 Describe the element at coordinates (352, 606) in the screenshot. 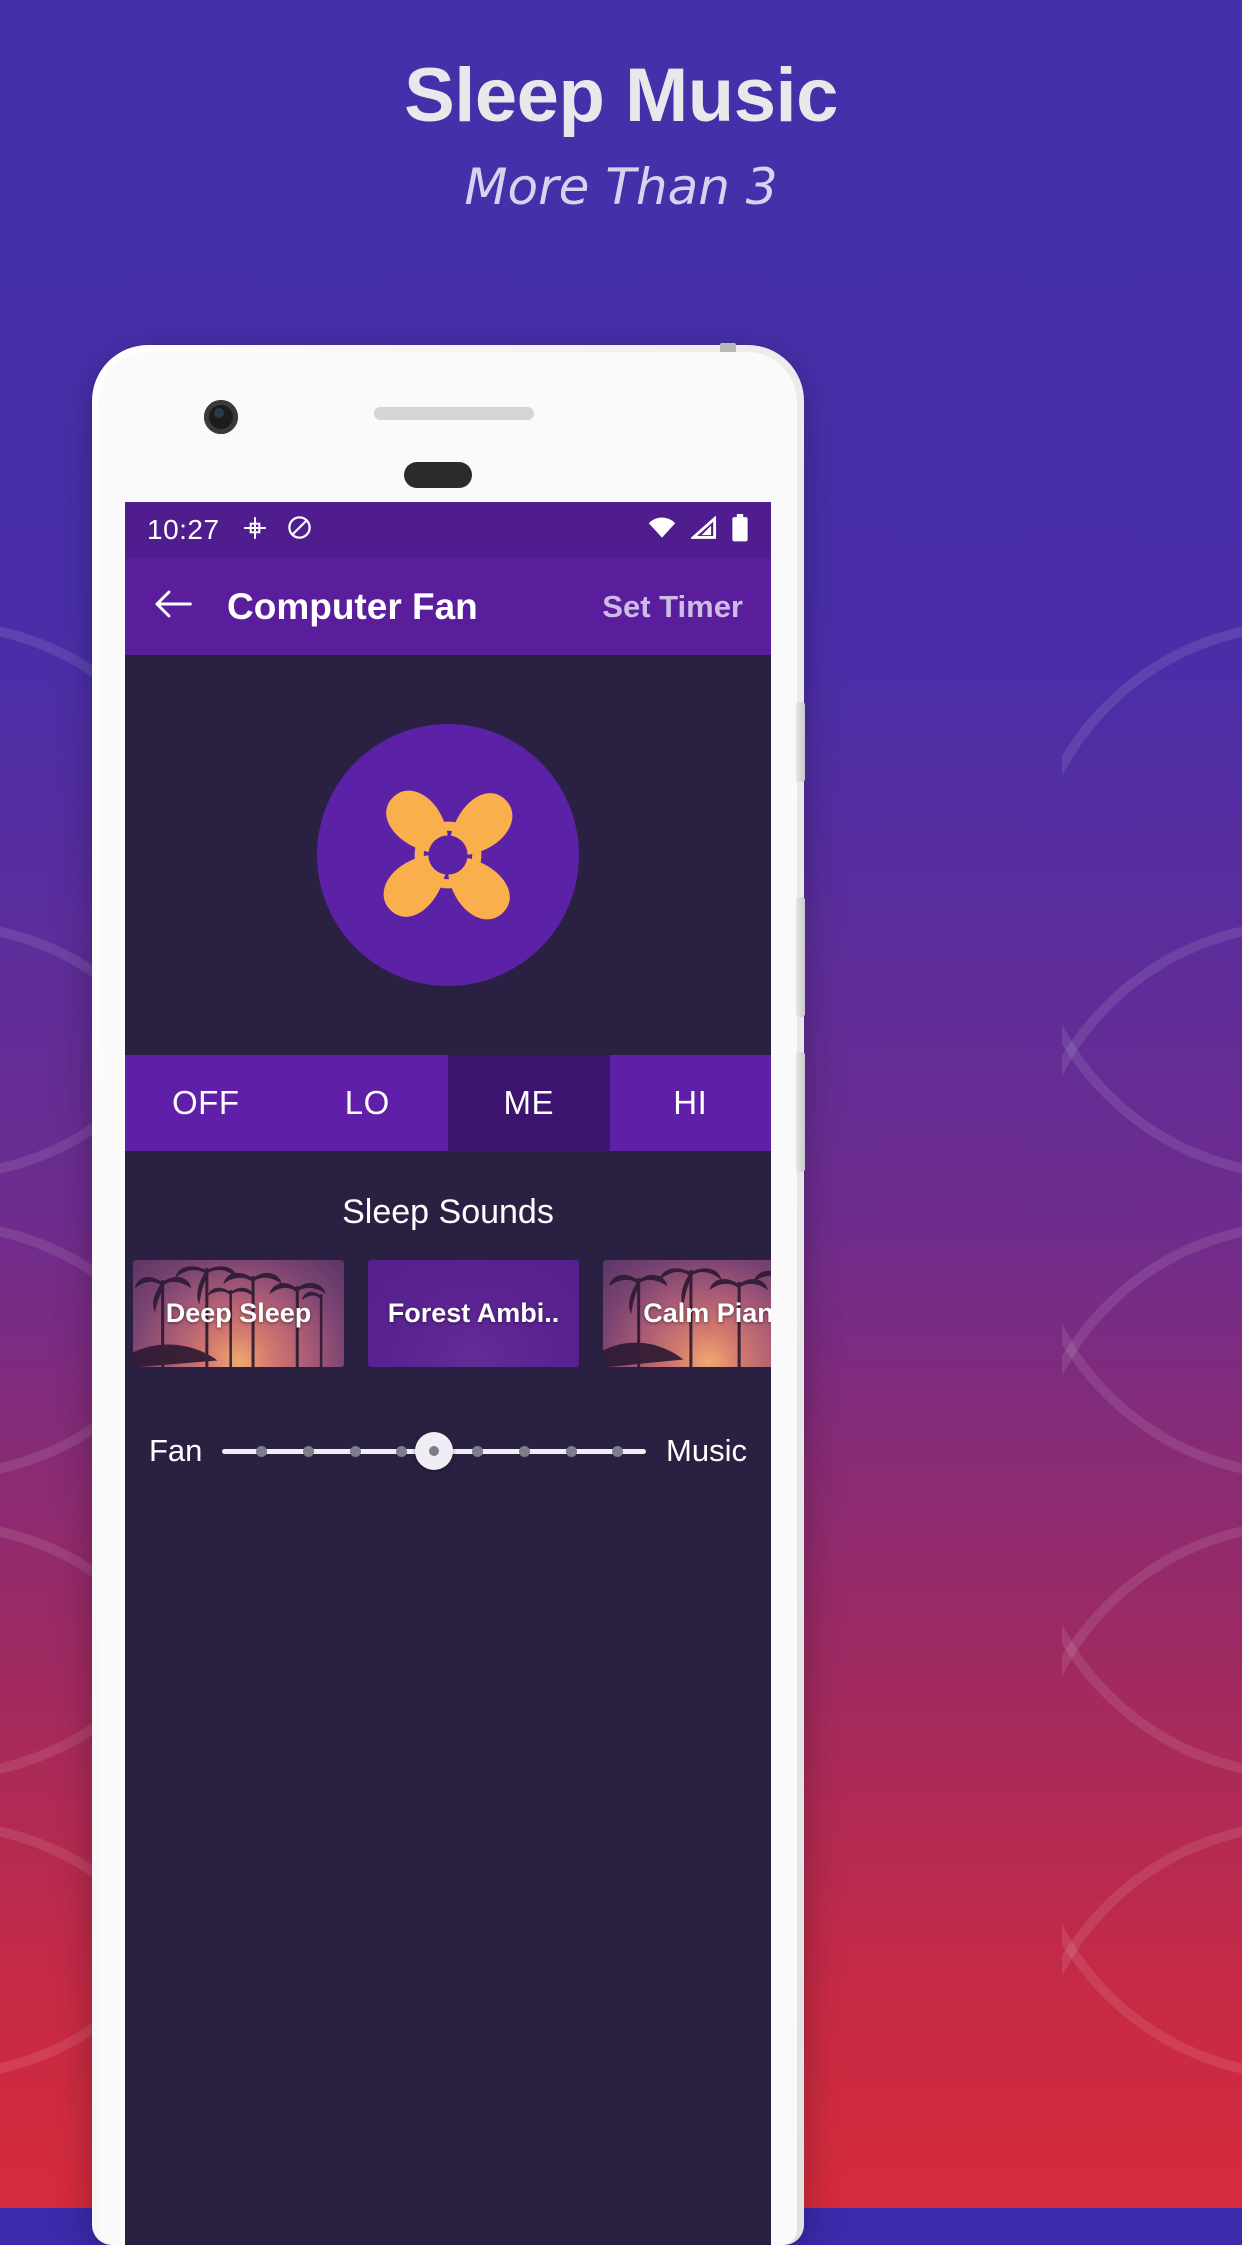

I see `page-title: Computer Fan` at that location.